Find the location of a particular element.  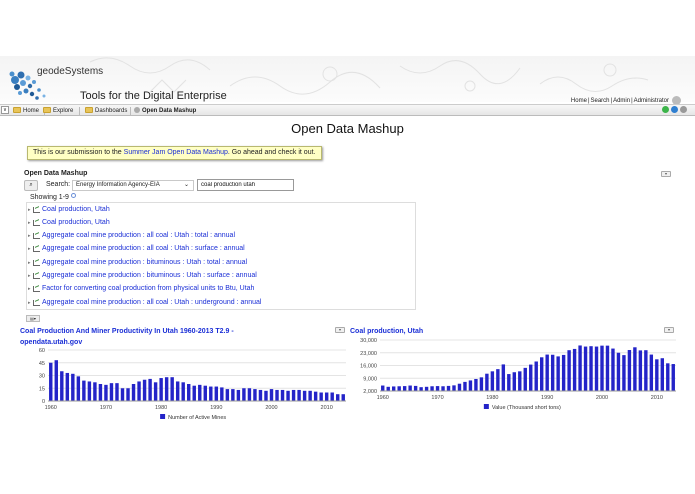

banner-link: Summer Jam Open Data Mashup is located at coordinates (176, 152).